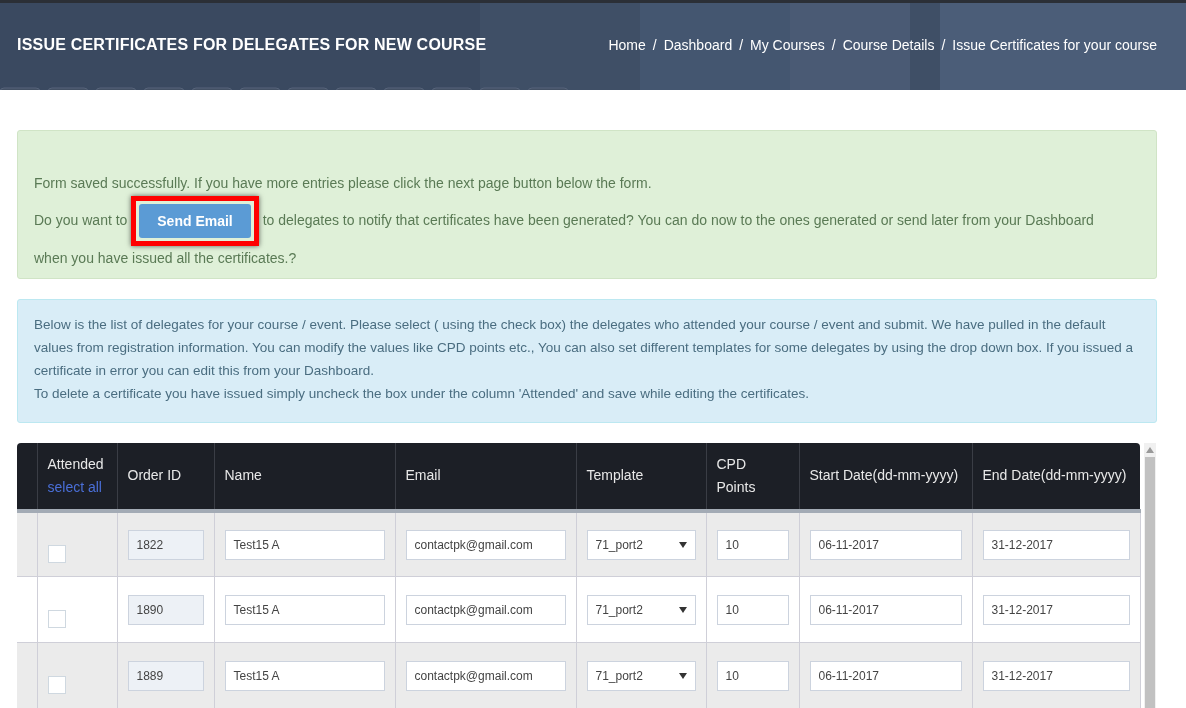 This screenshot has width=1186, height=708. What do you see at coordinates (1149, 449) in the screenshot?
I see `scroll-up-icon` at bounding box center [1149, 449].